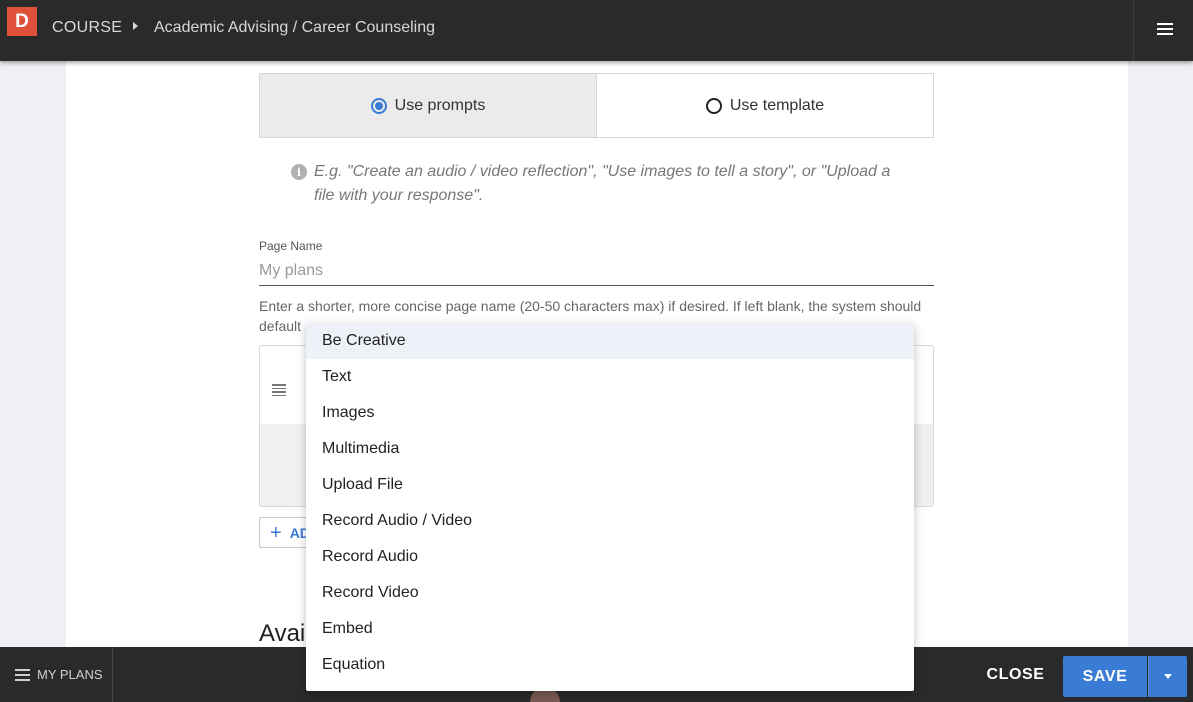 This screenshot has height=702, width=1193. I want to click on use-template-option: Use template, so click(765, 105).